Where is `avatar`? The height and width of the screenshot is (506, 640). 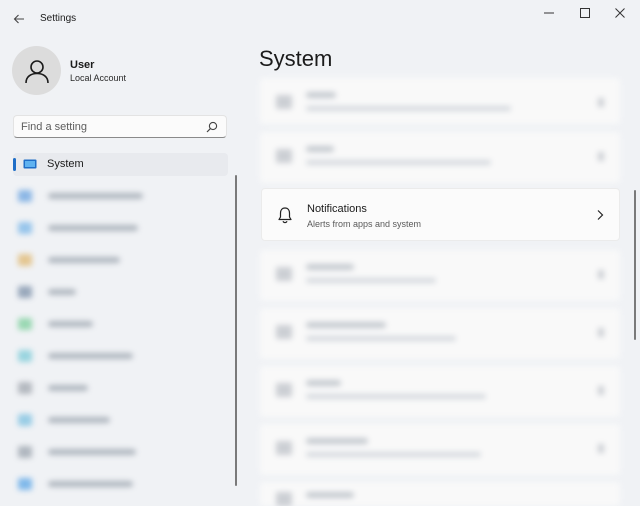 avatar is located at coordinates (36, 70).